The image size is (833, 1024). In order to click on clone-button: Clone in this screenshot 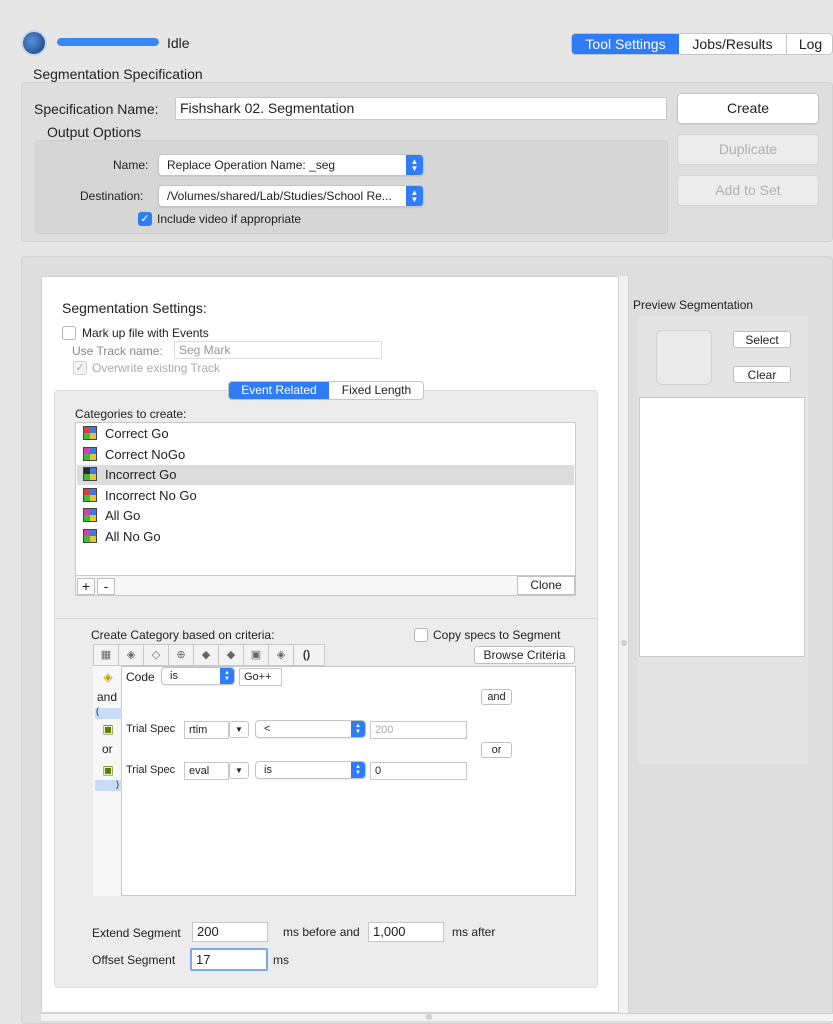, I will do `click(546, 585)`.